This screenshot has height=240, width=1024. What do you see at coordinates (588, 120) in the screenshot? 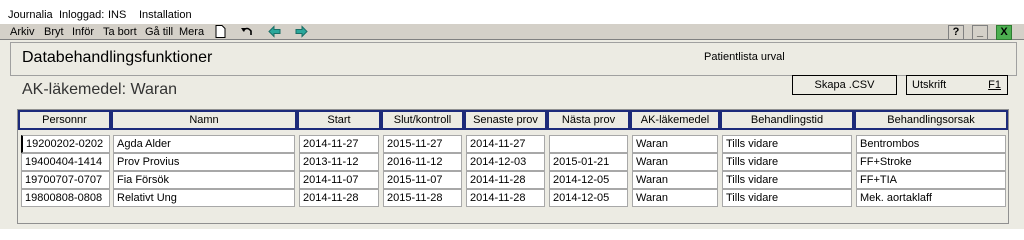
I see `column-header-nasta-prov: Nästa prov` at bounding box center [588, 120].